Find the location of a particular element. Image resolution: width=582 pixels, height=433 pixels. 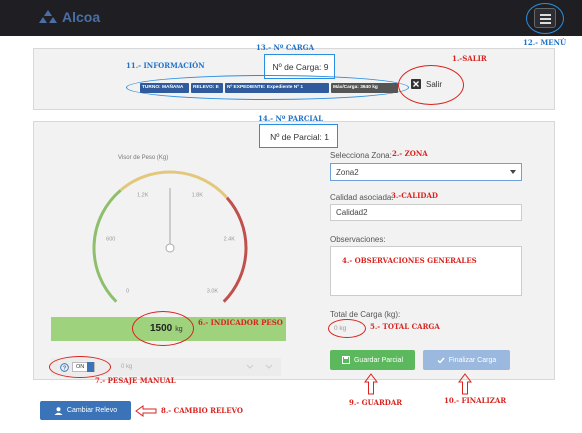

finalizar-carga-button: Finalizar Carga is located at coordinates (466, 360).